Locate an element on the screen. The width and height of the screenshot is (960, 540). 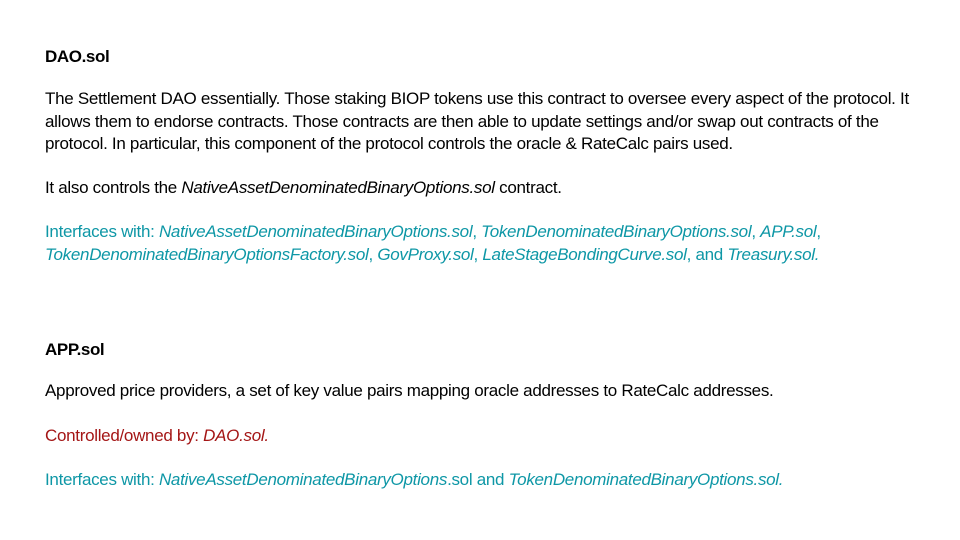
app-controlled-label: Controlled/owned by: is located at coordinates (124, 435).